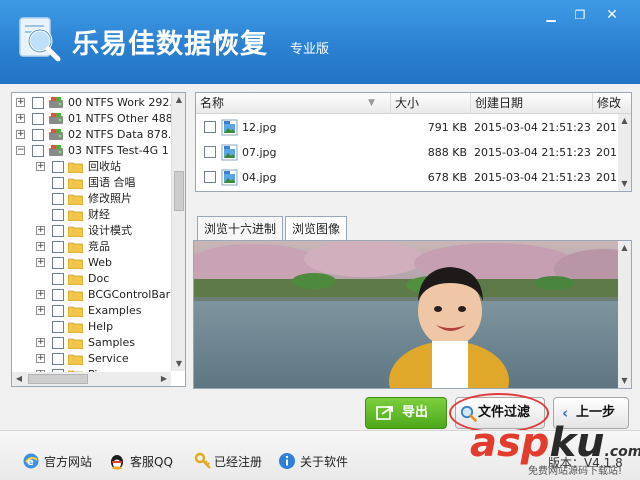 Image resolution: width=640 pixels, height=480 pixels. I want to click on support-qq-link: 客服QQ, so click(151, 462).